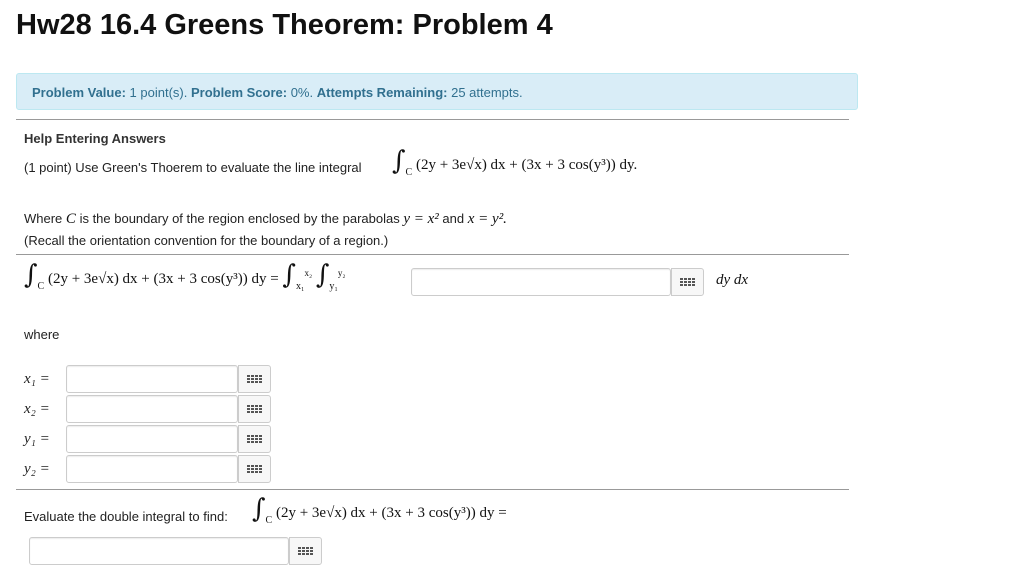 The width and height of the screenshot is (1024, 571). What do you see at coordinates (385, 513) in the screenshot?
I see `final-integrand: (2y + 3e√x) dx + (3x + 3 cos(y³)) dy` at bounding box center [385, 513].